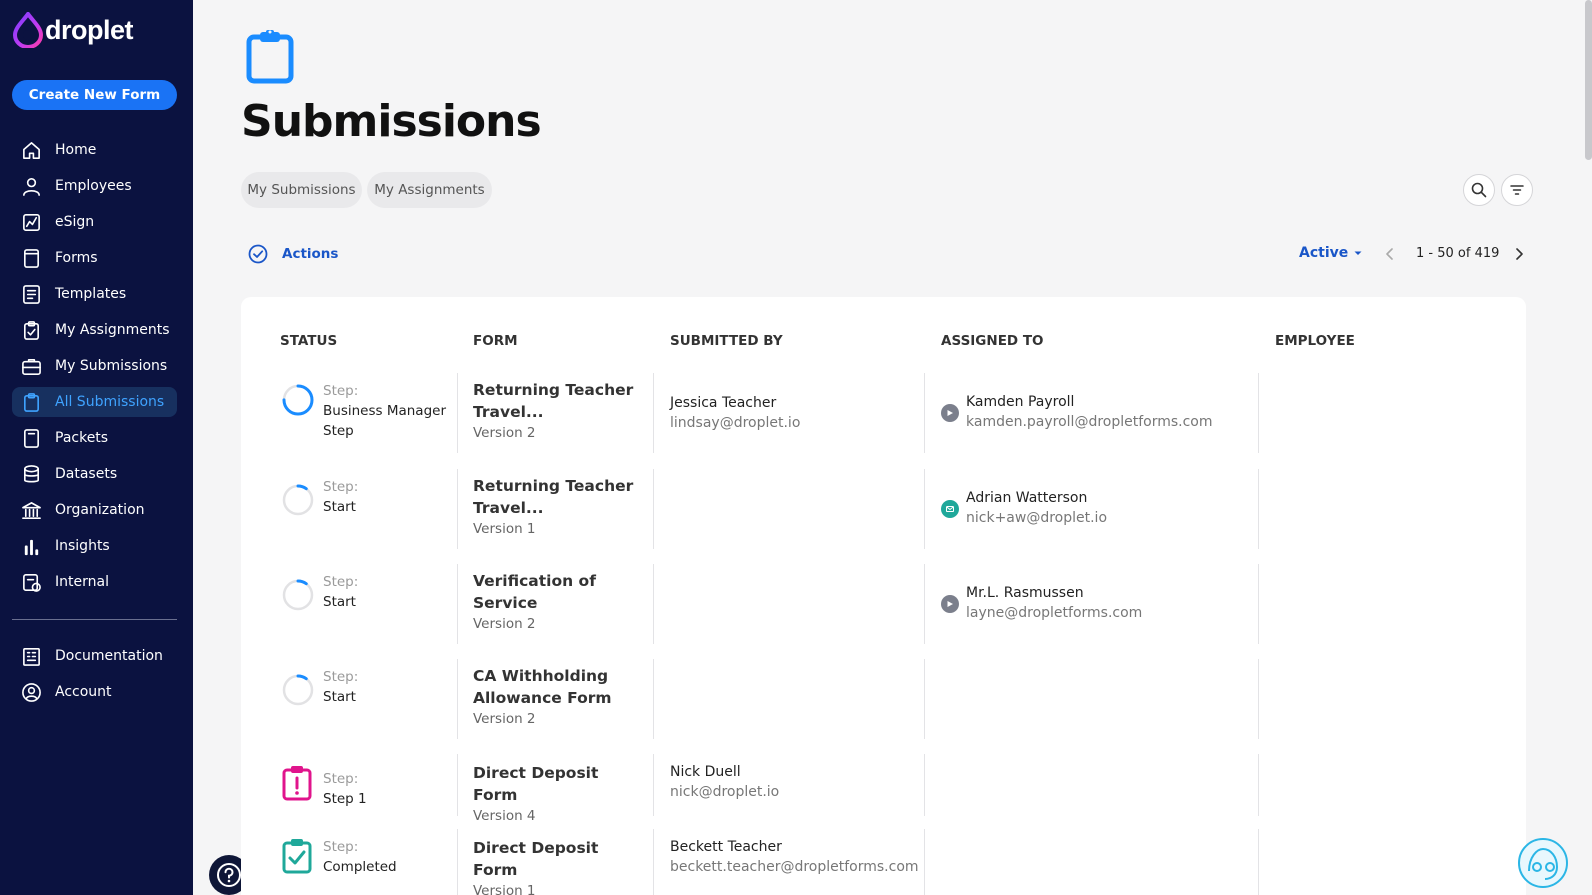 The height and width of the screenshot is (895, 1592). I want to click on header-form: FORM, so click(495, 341).